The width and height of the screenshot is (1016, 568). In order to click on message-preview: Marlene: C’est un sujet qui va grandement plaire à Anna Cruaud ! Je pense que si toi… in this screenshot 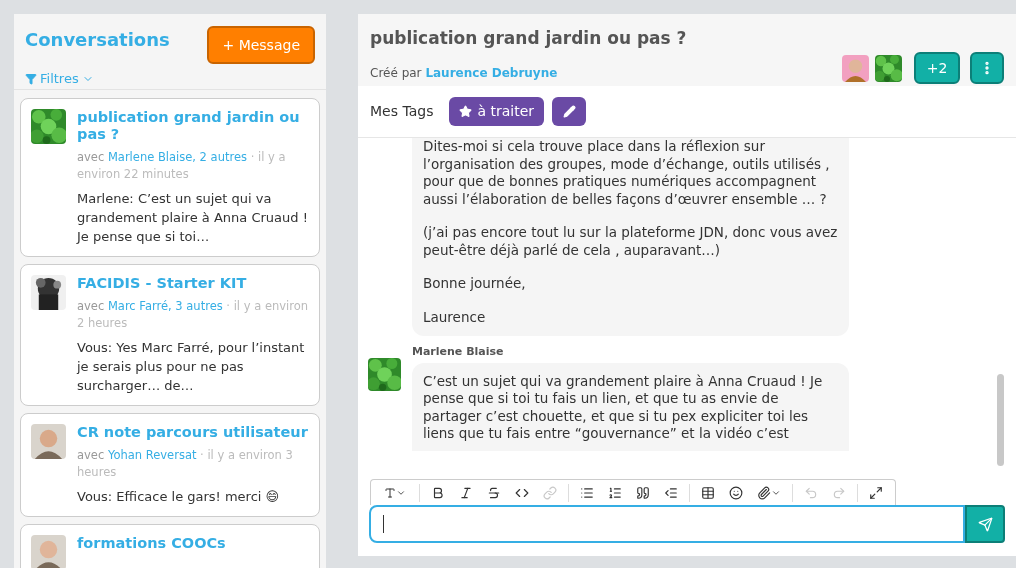, I will do `click(193, 217)`.